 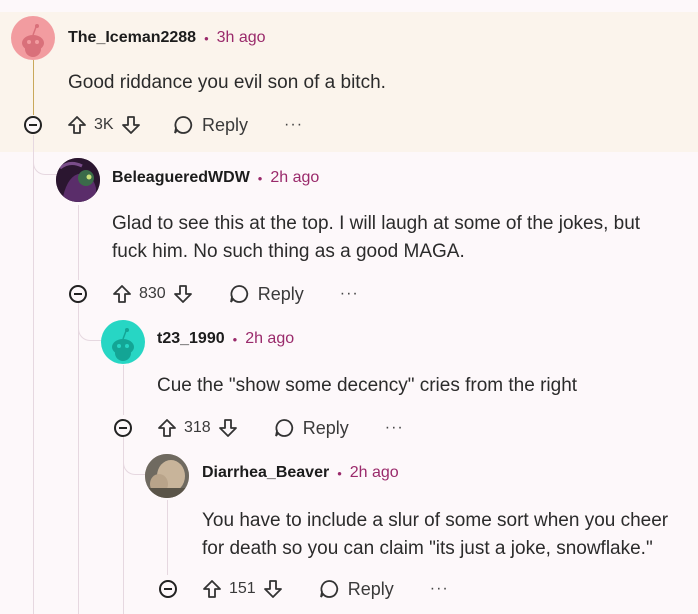 I want to click on comment-body: Good riddance you evil son of a bitch., so click(x=227, y=82).